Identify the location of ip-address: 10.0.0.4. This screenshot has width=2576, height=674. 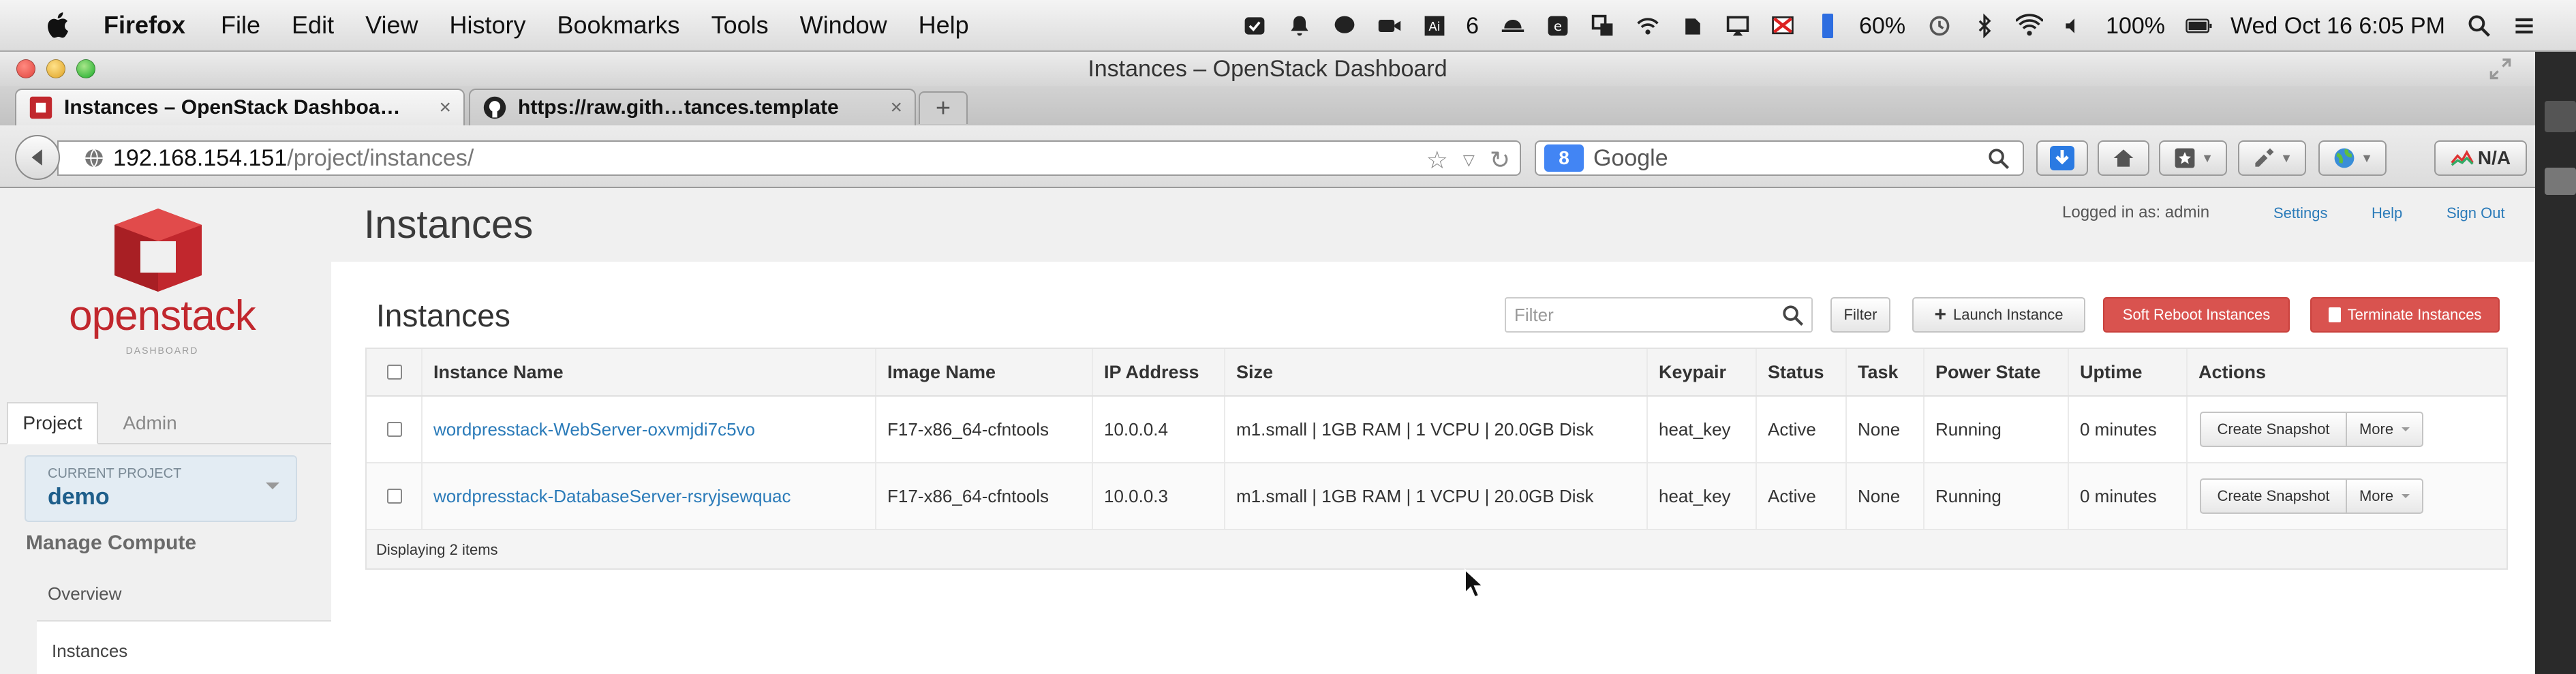
(1136, 429).